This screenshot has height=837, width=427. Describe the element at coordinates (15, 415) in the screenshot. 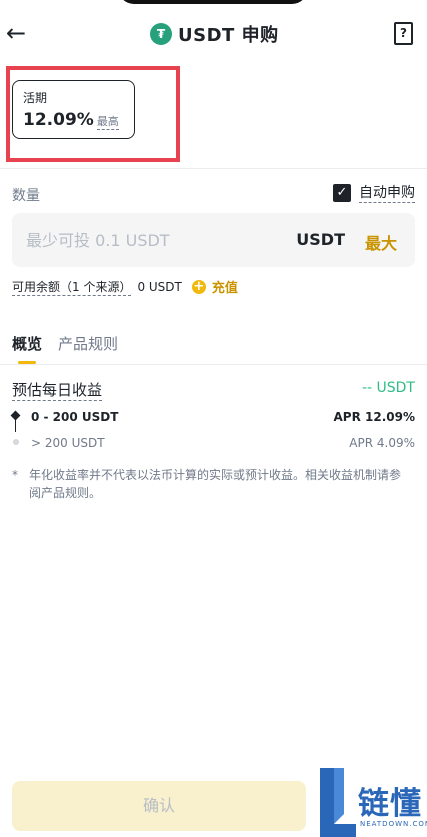

I see `tier-active-diamond-icon` at that location.